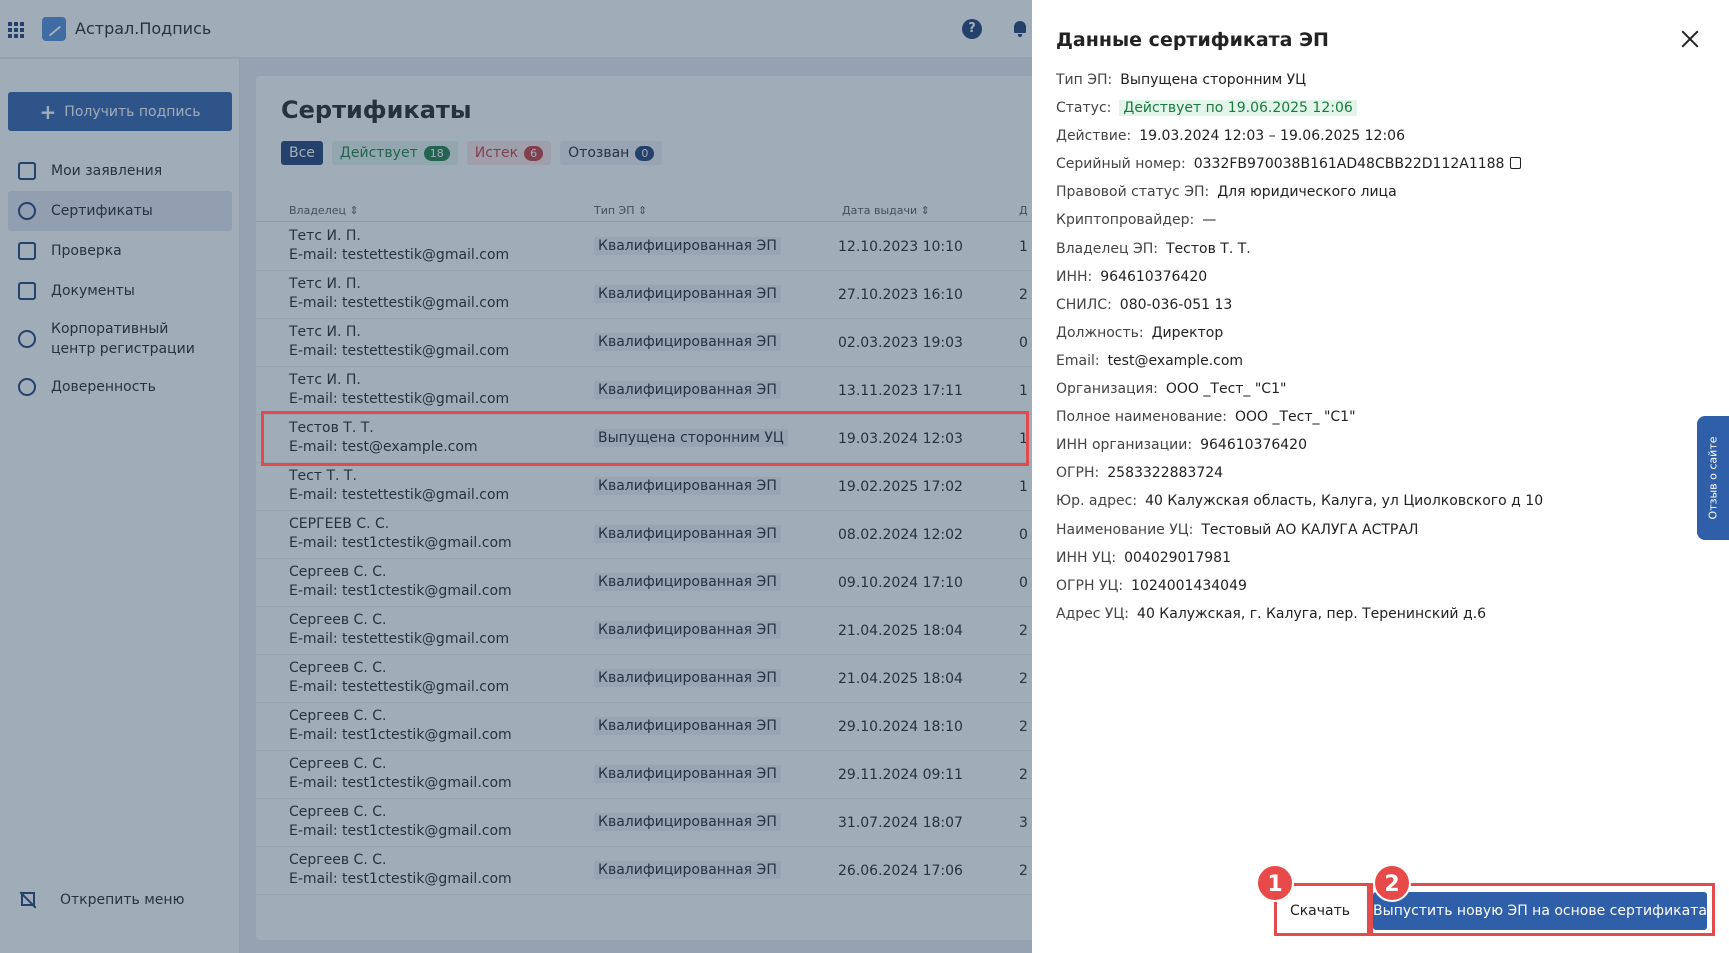  What do you see at coordinates (1381, 339) in the screenshot?
I see `detail-field: Должность: Директор` at bounding box center [1381, 339].